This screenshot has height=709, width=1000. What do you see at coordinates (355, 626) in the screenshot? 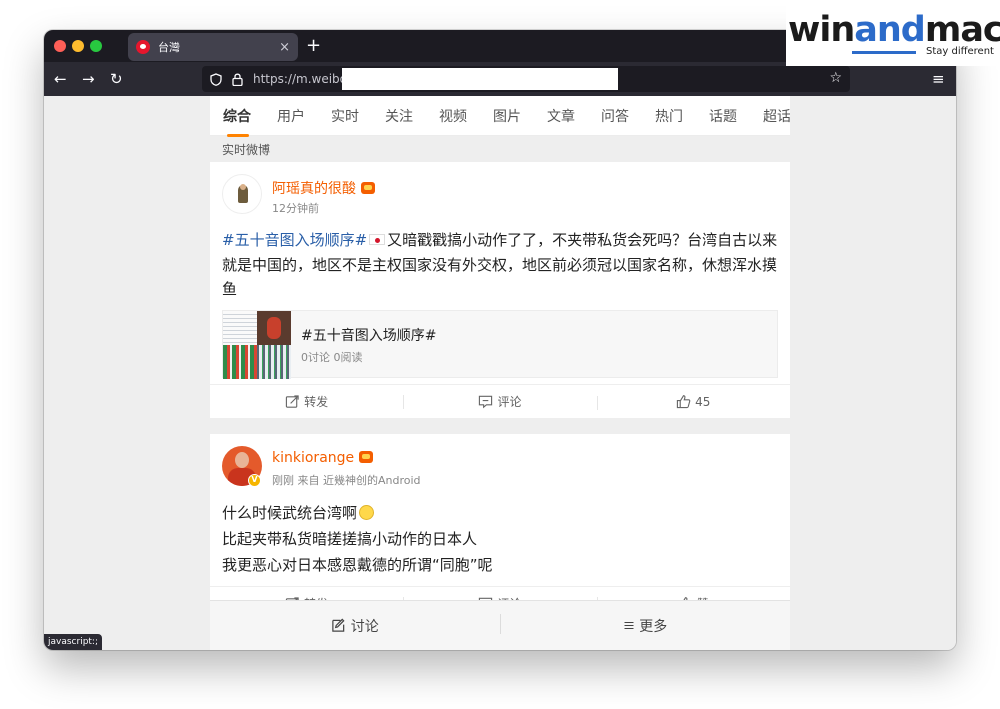
I see `discuss-button: 讨论` at bounding box center [355, 626].